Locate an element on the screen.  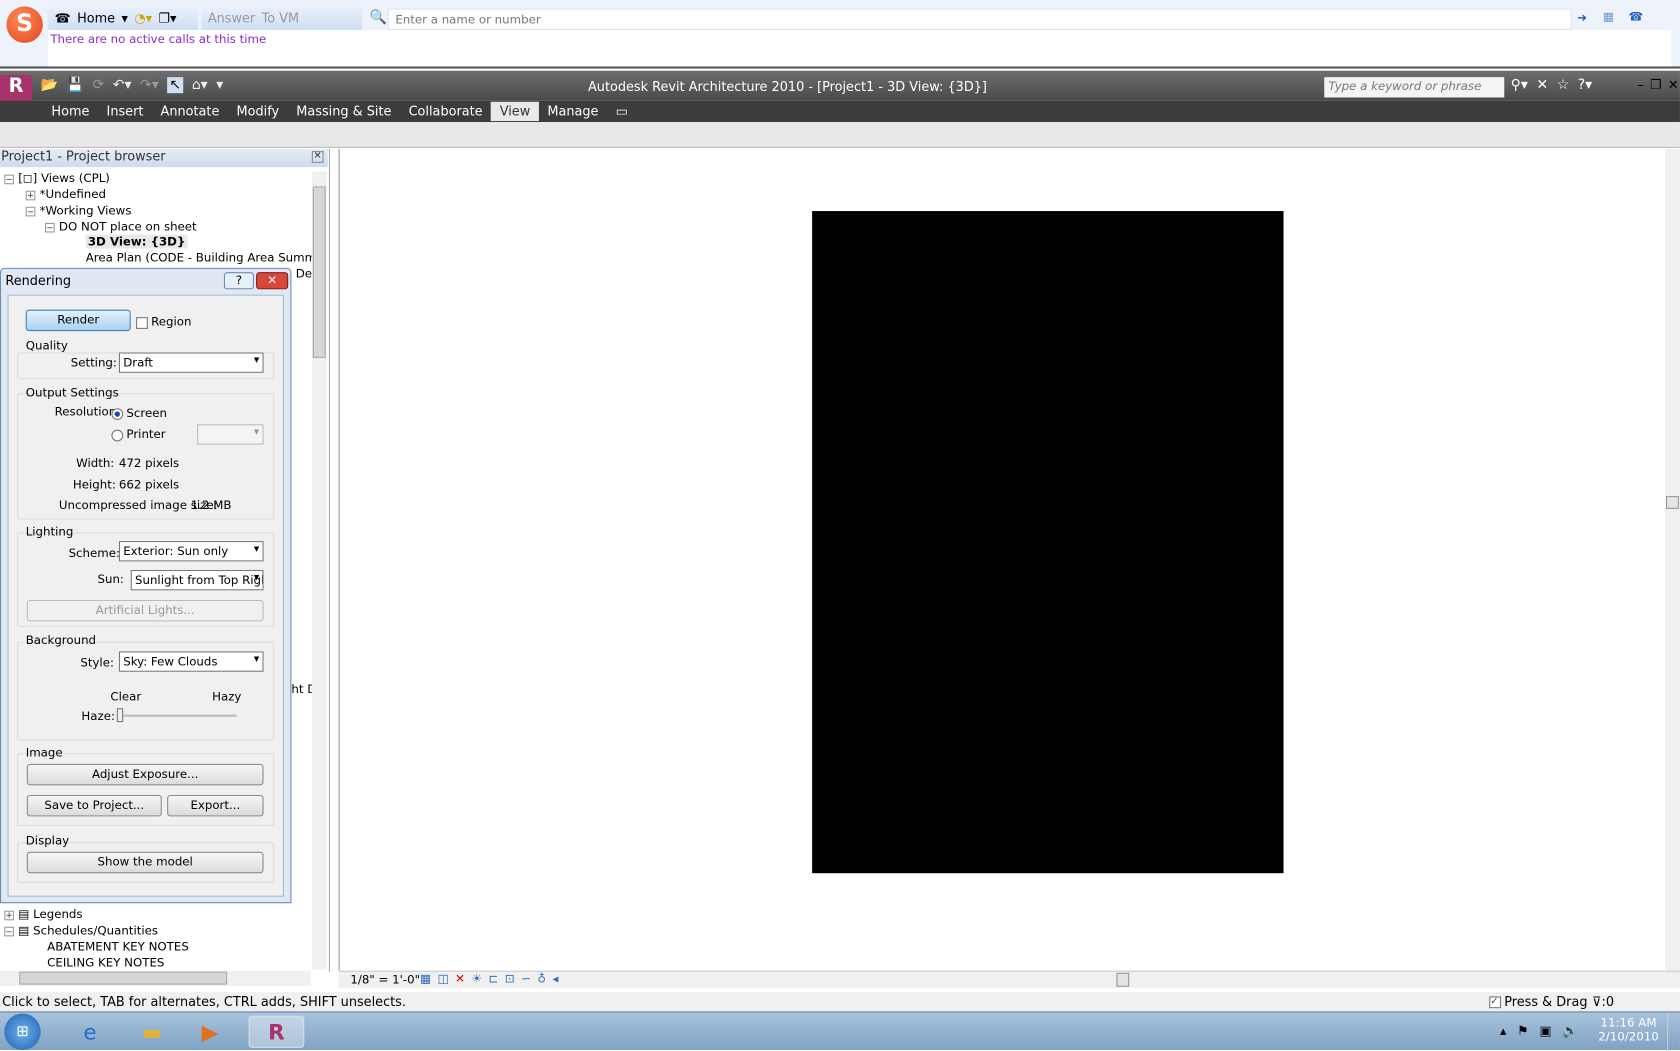
tree-item-legends: + ▤ Legends is located at coordinates (43, 914).